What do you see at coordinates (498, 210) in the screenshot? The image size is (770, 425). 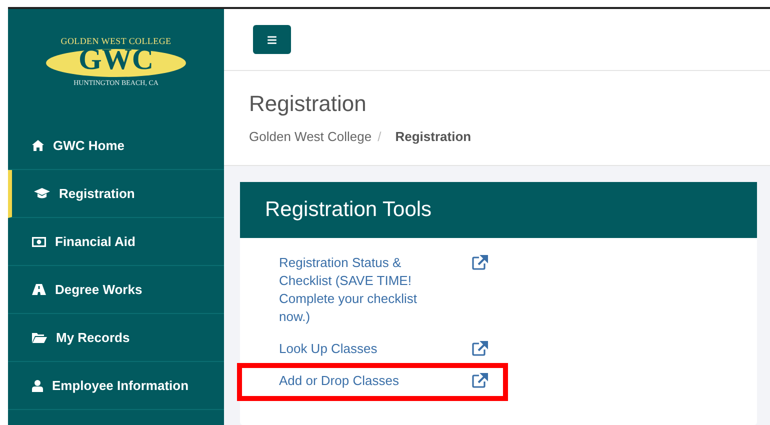 I see `card-title: Registration Tools` at bounding box center [498, 210].